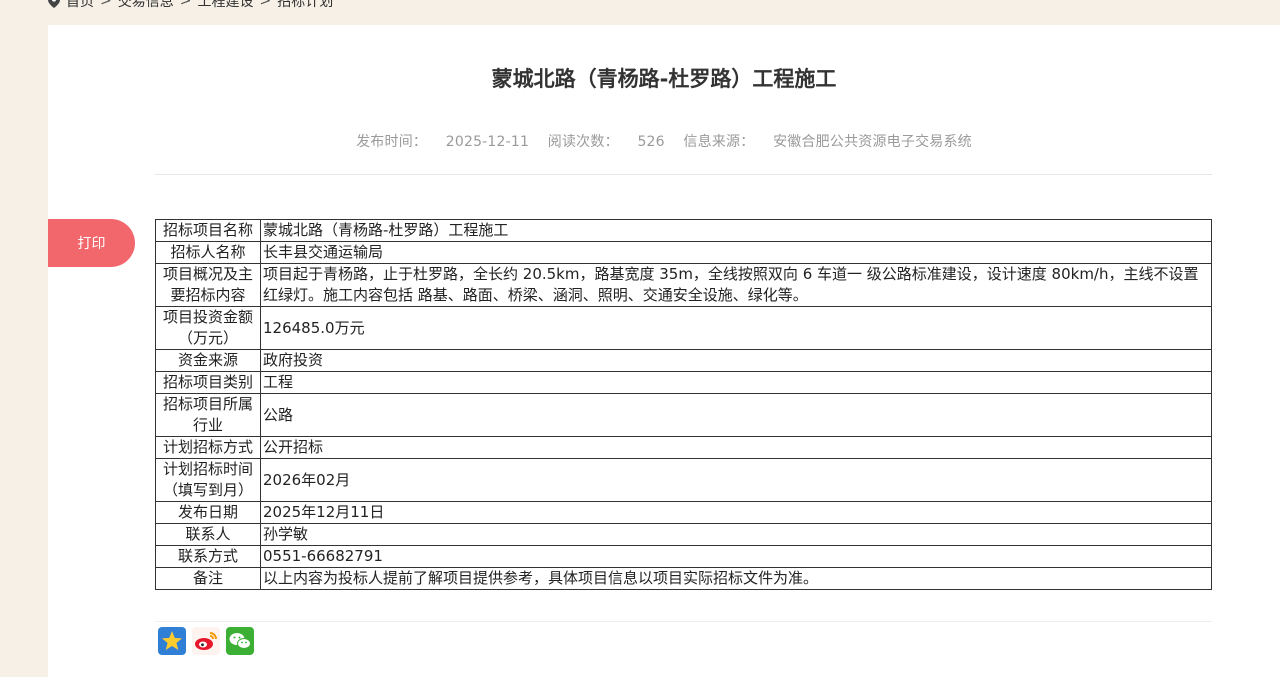 The width and height of the screenshot is (1280, 677). I want to click on table-row: 项目投资金额（万元） 126485.0万元, so click(683, 328).